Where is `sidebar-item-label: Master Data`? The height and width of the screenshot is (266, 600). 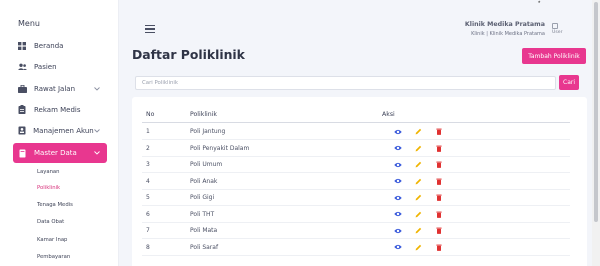 sidebar-item-label: Master Data is located at coordinates (55, 153).